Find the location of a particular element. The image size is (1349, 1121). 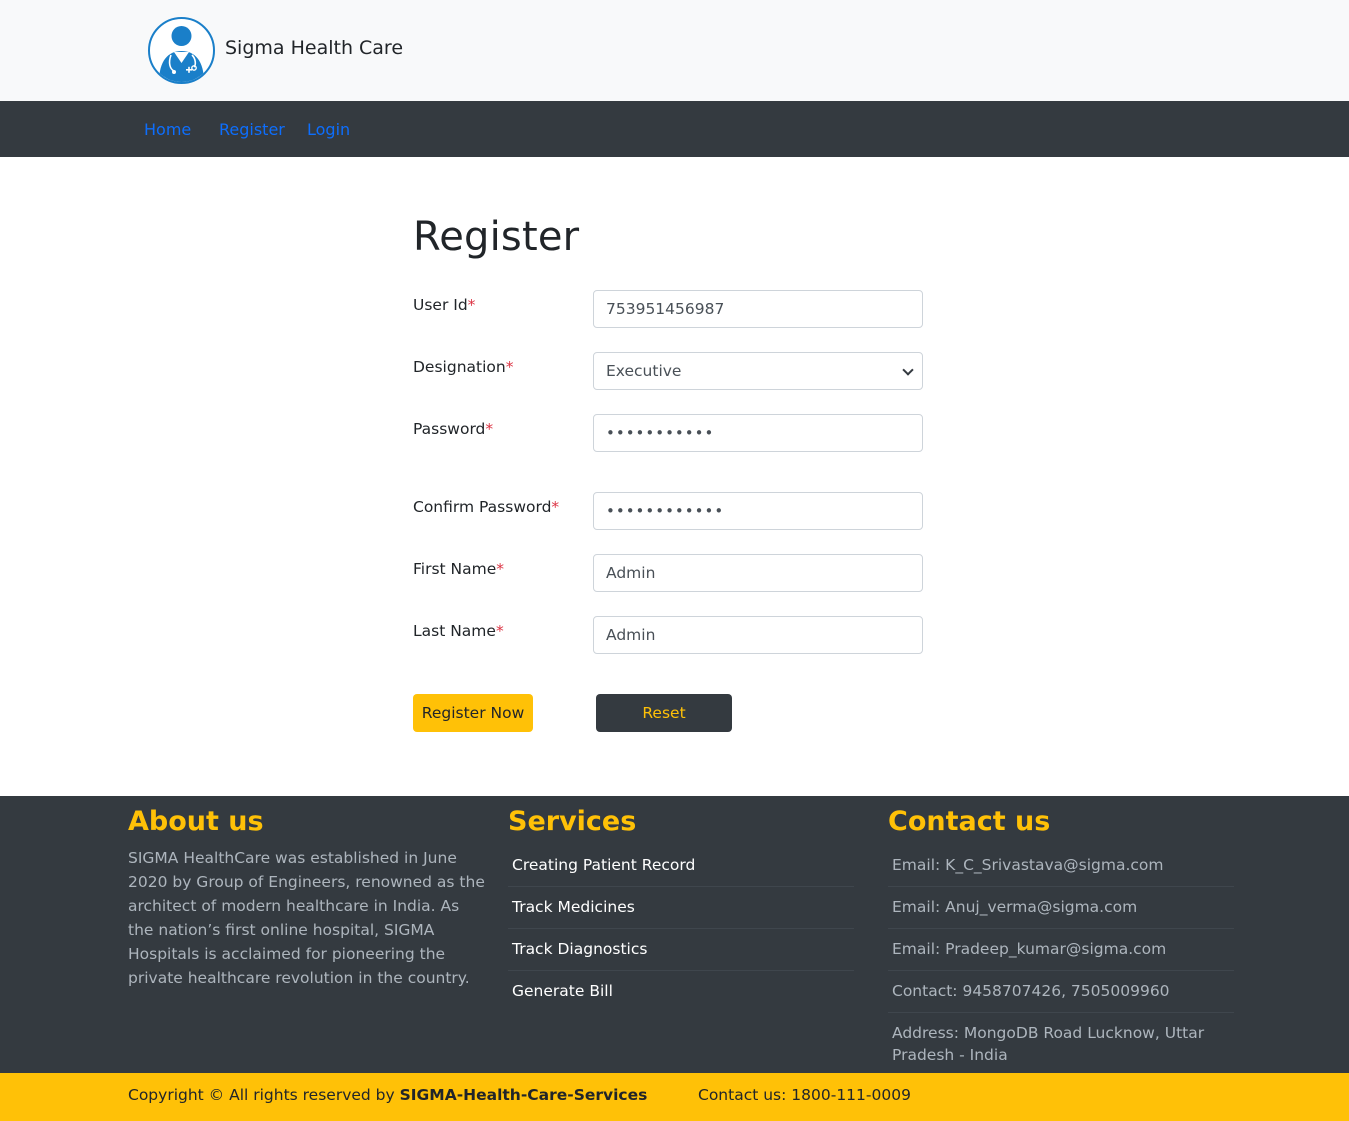

service-item: Creating Patient Record is located at coordinates (681, 866).